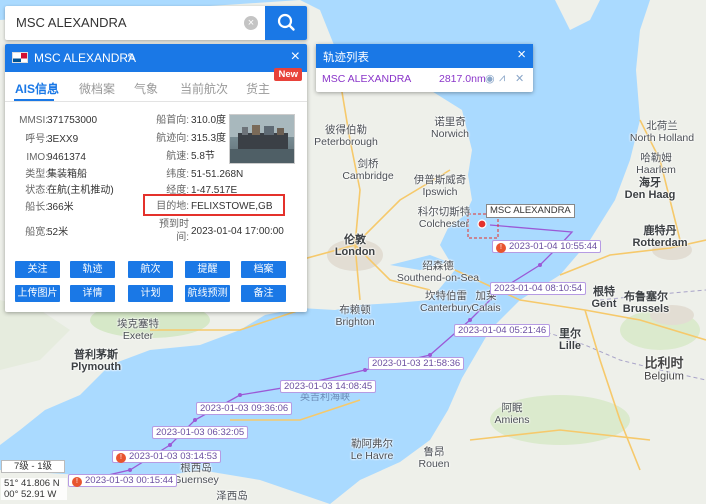 This screenshot has height=504, width=706. I want to click on track-list-panel: 轨迹列表 × MSC ALEXANDRA 2817.0nm ◉ ⩘ ✕, so click(424, 68).